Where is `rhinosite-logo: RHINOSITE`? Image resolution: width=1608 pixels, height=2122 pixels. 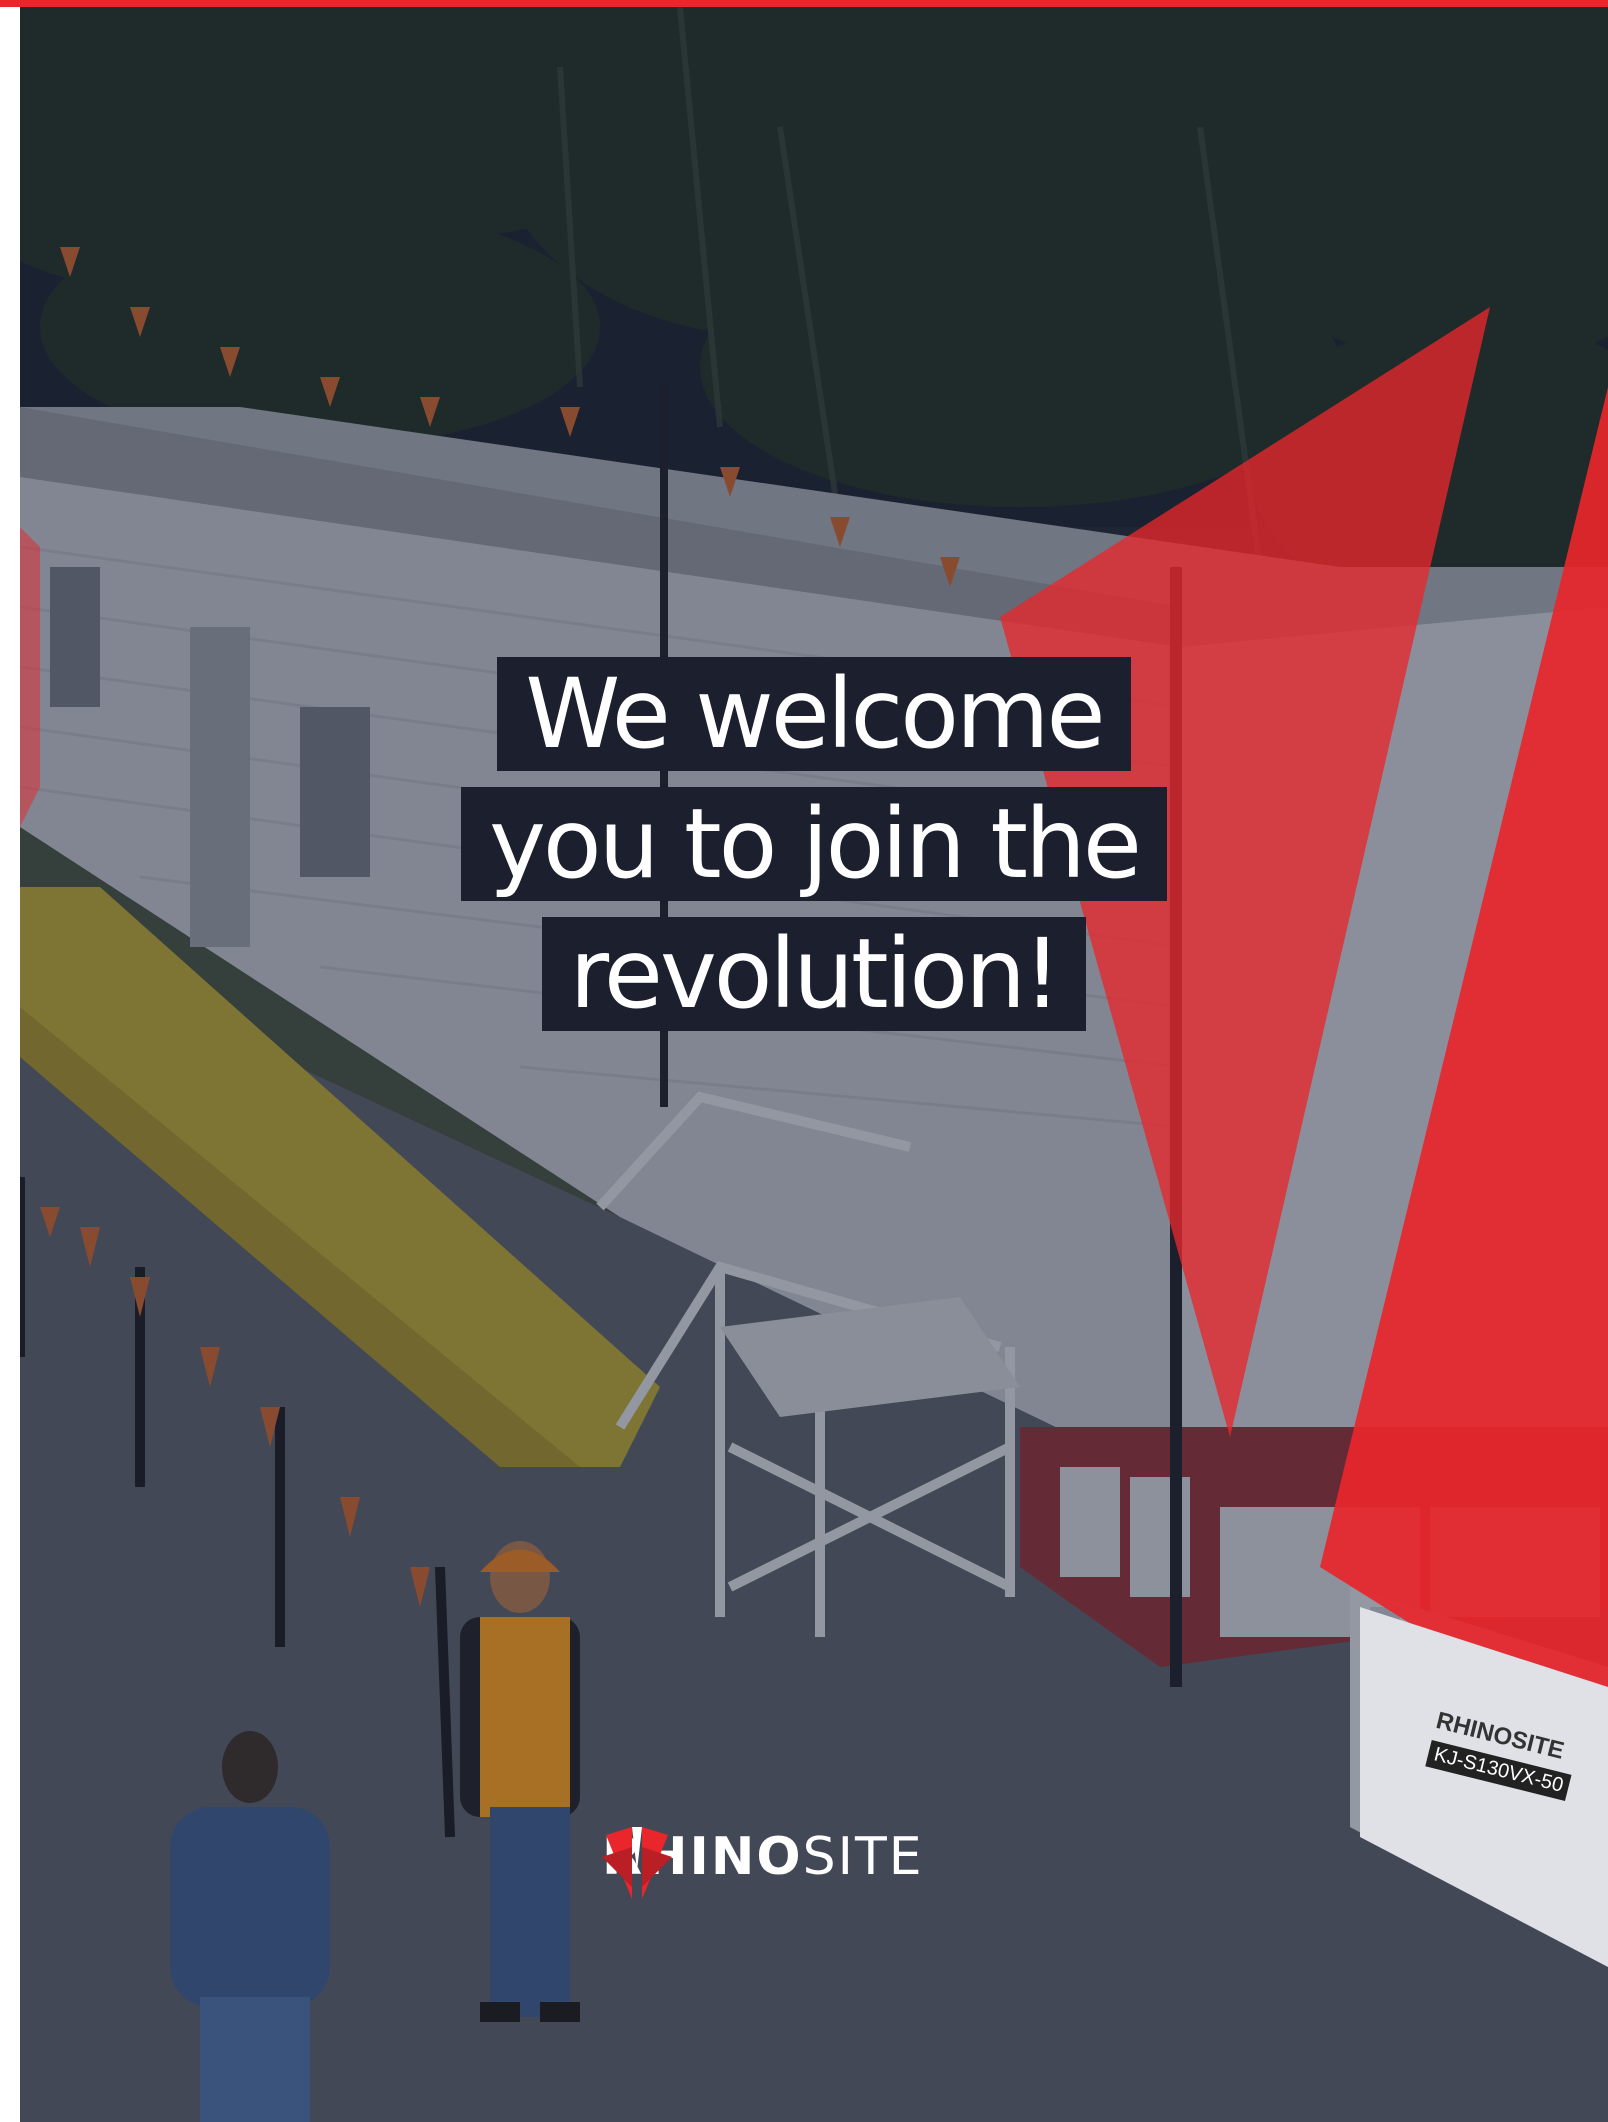
rhinosite-logo: RHINOSITE is located at coordinates (763, 1863).